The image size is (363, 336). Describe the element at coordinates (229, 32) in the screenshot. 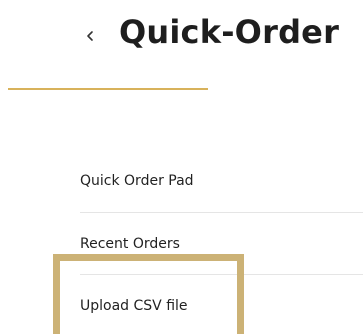

I see `page-title: Quick-Order` at that location.